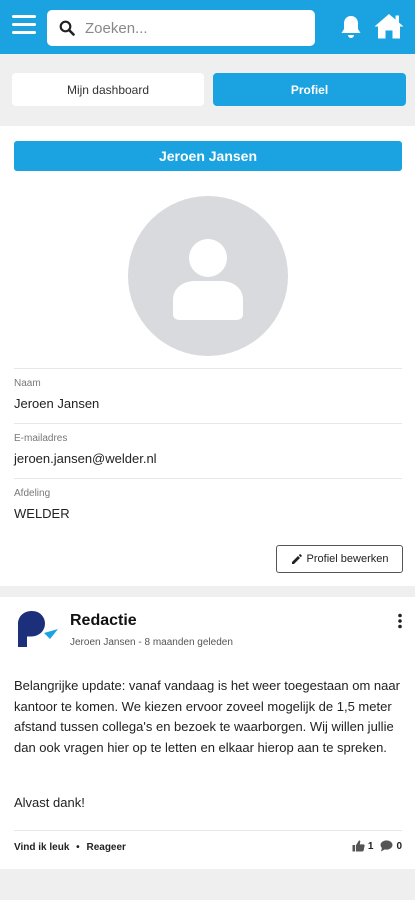 Image resolution: width=415 pixels, height=900 pixels. I want to click on post-closing: Alvast dank!, so click(49, 802).